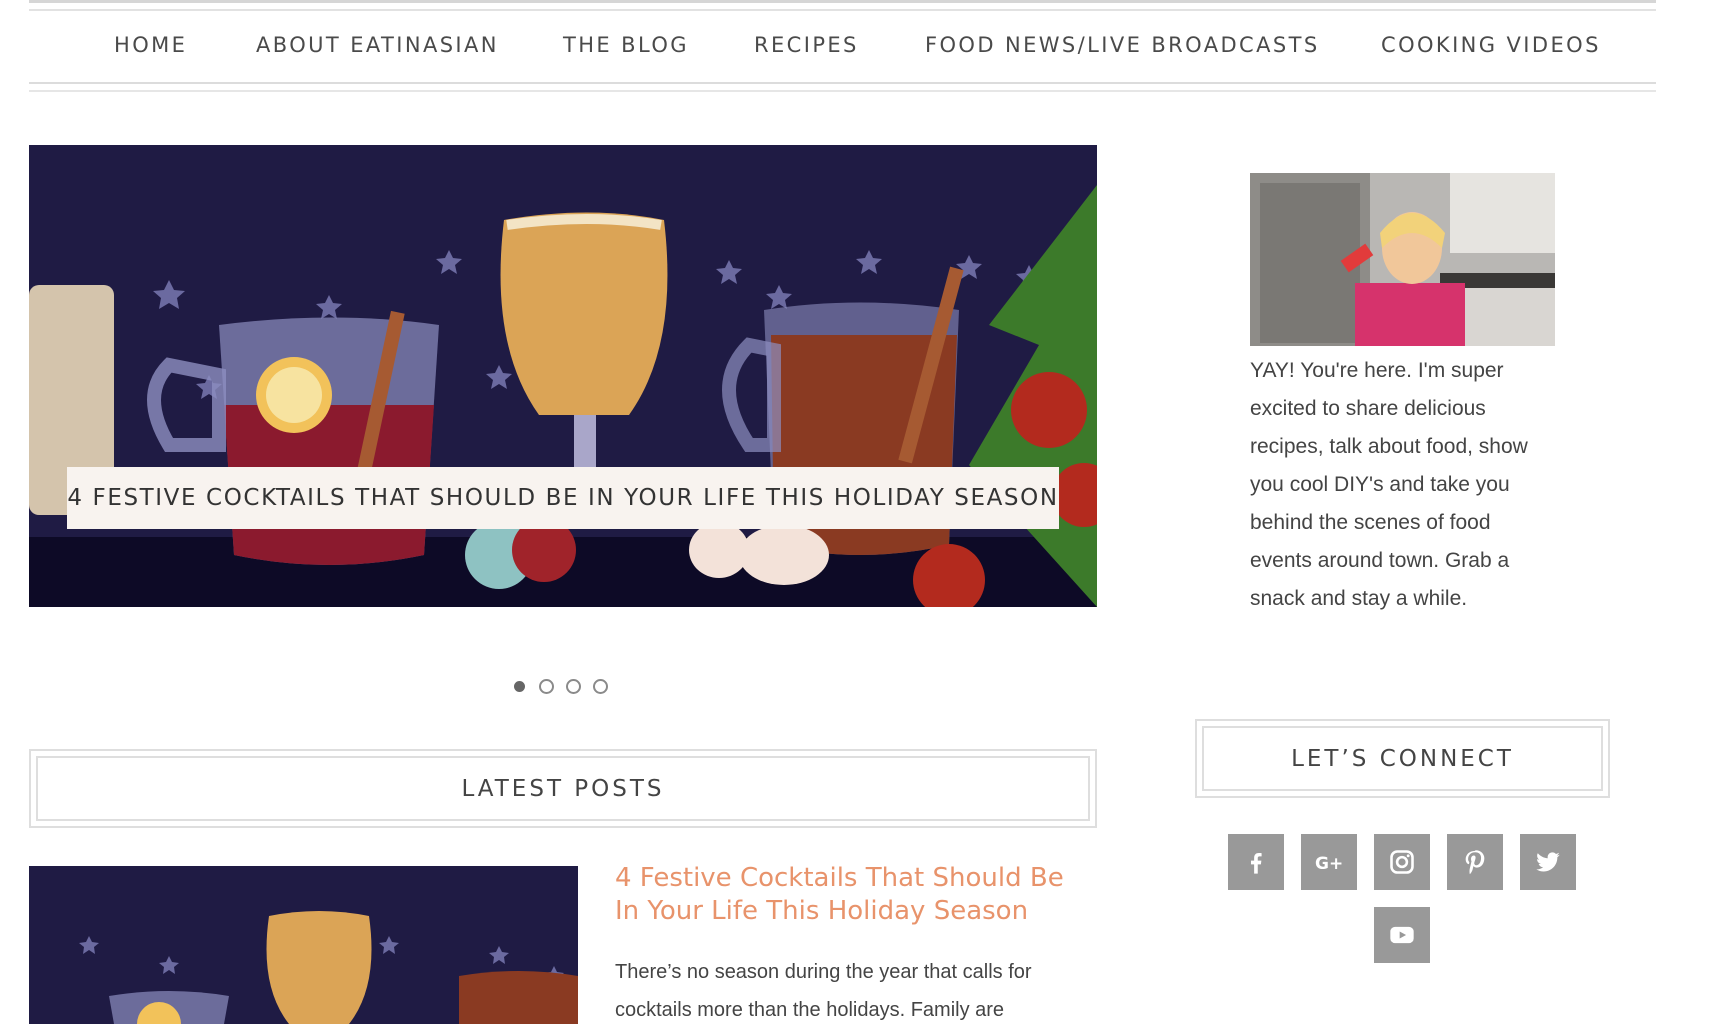 The image size is (1715, 1024). I want to click on lets-connect-header: LET’S CONNECT, so click(1402, 758).